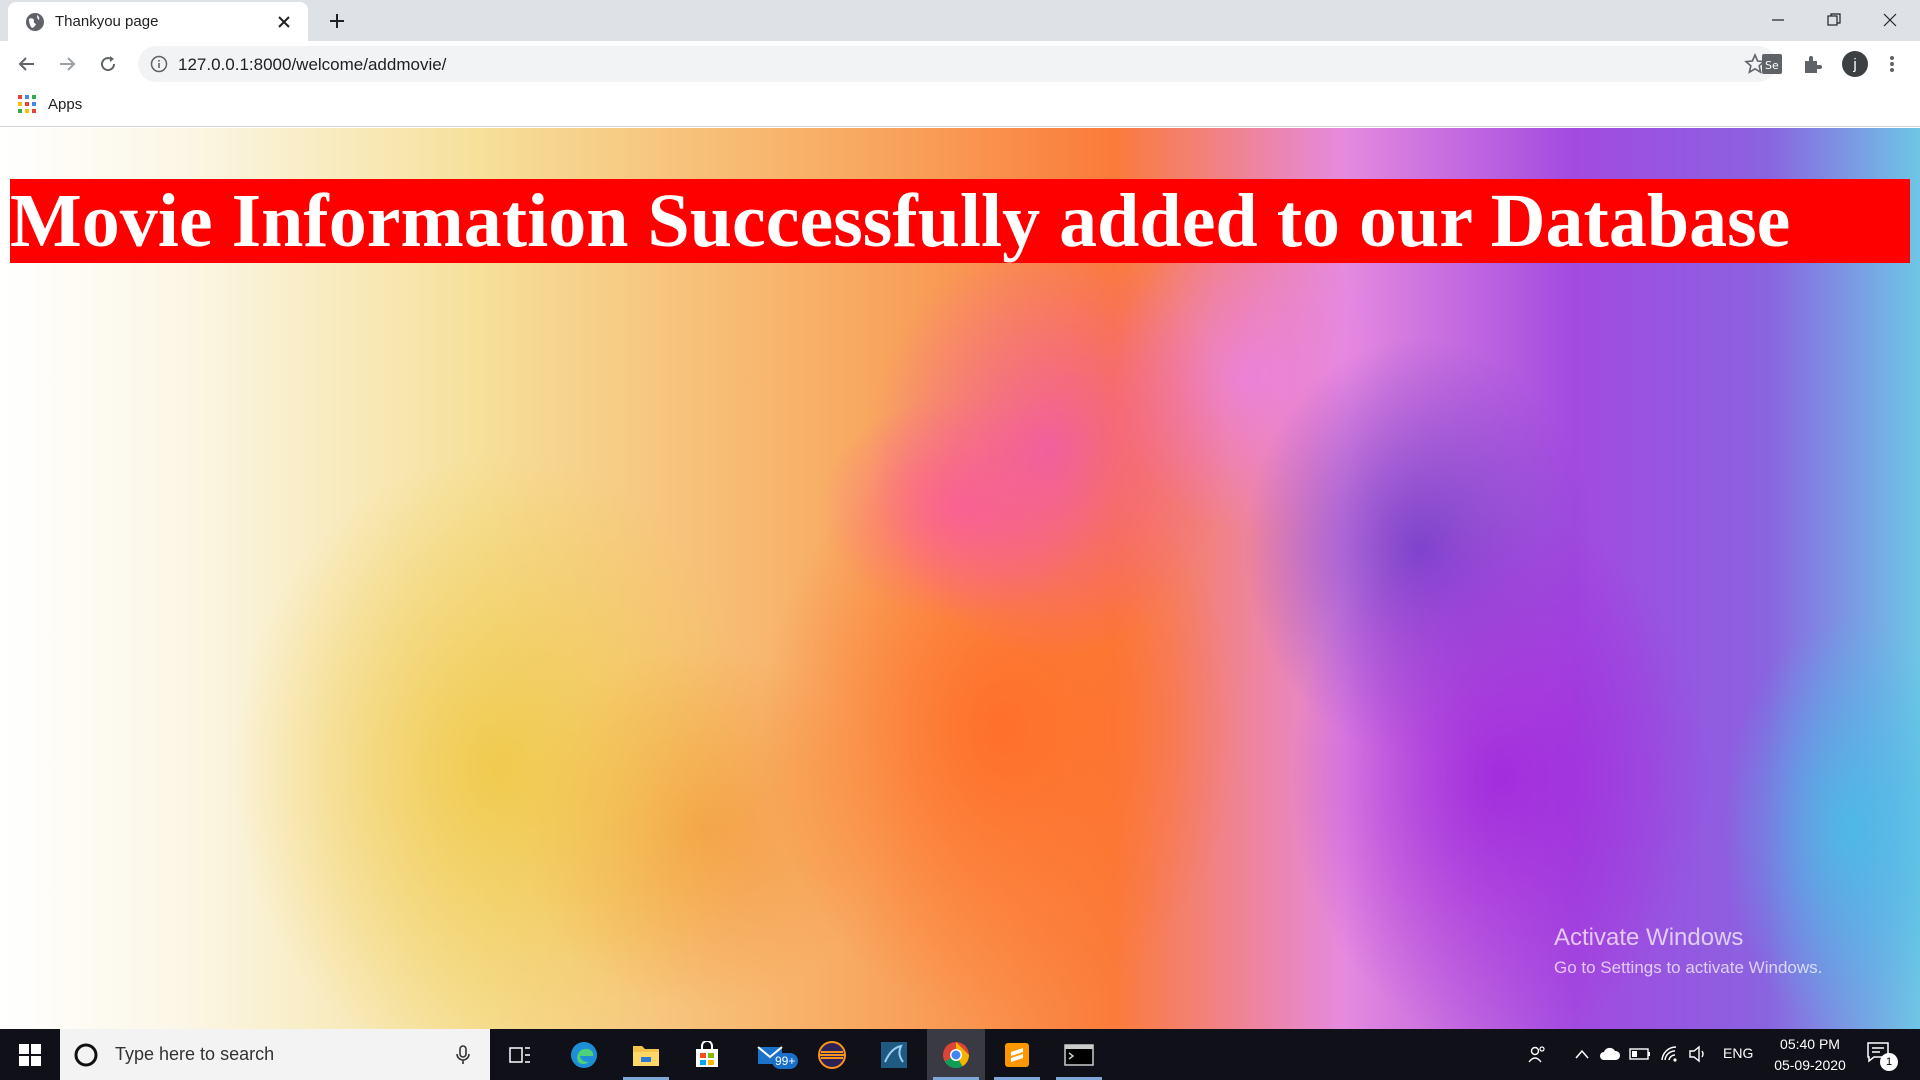 The image size is (1920, 1080). I want to click on clock-time: 05:40 PM, so click(1810, 1044).